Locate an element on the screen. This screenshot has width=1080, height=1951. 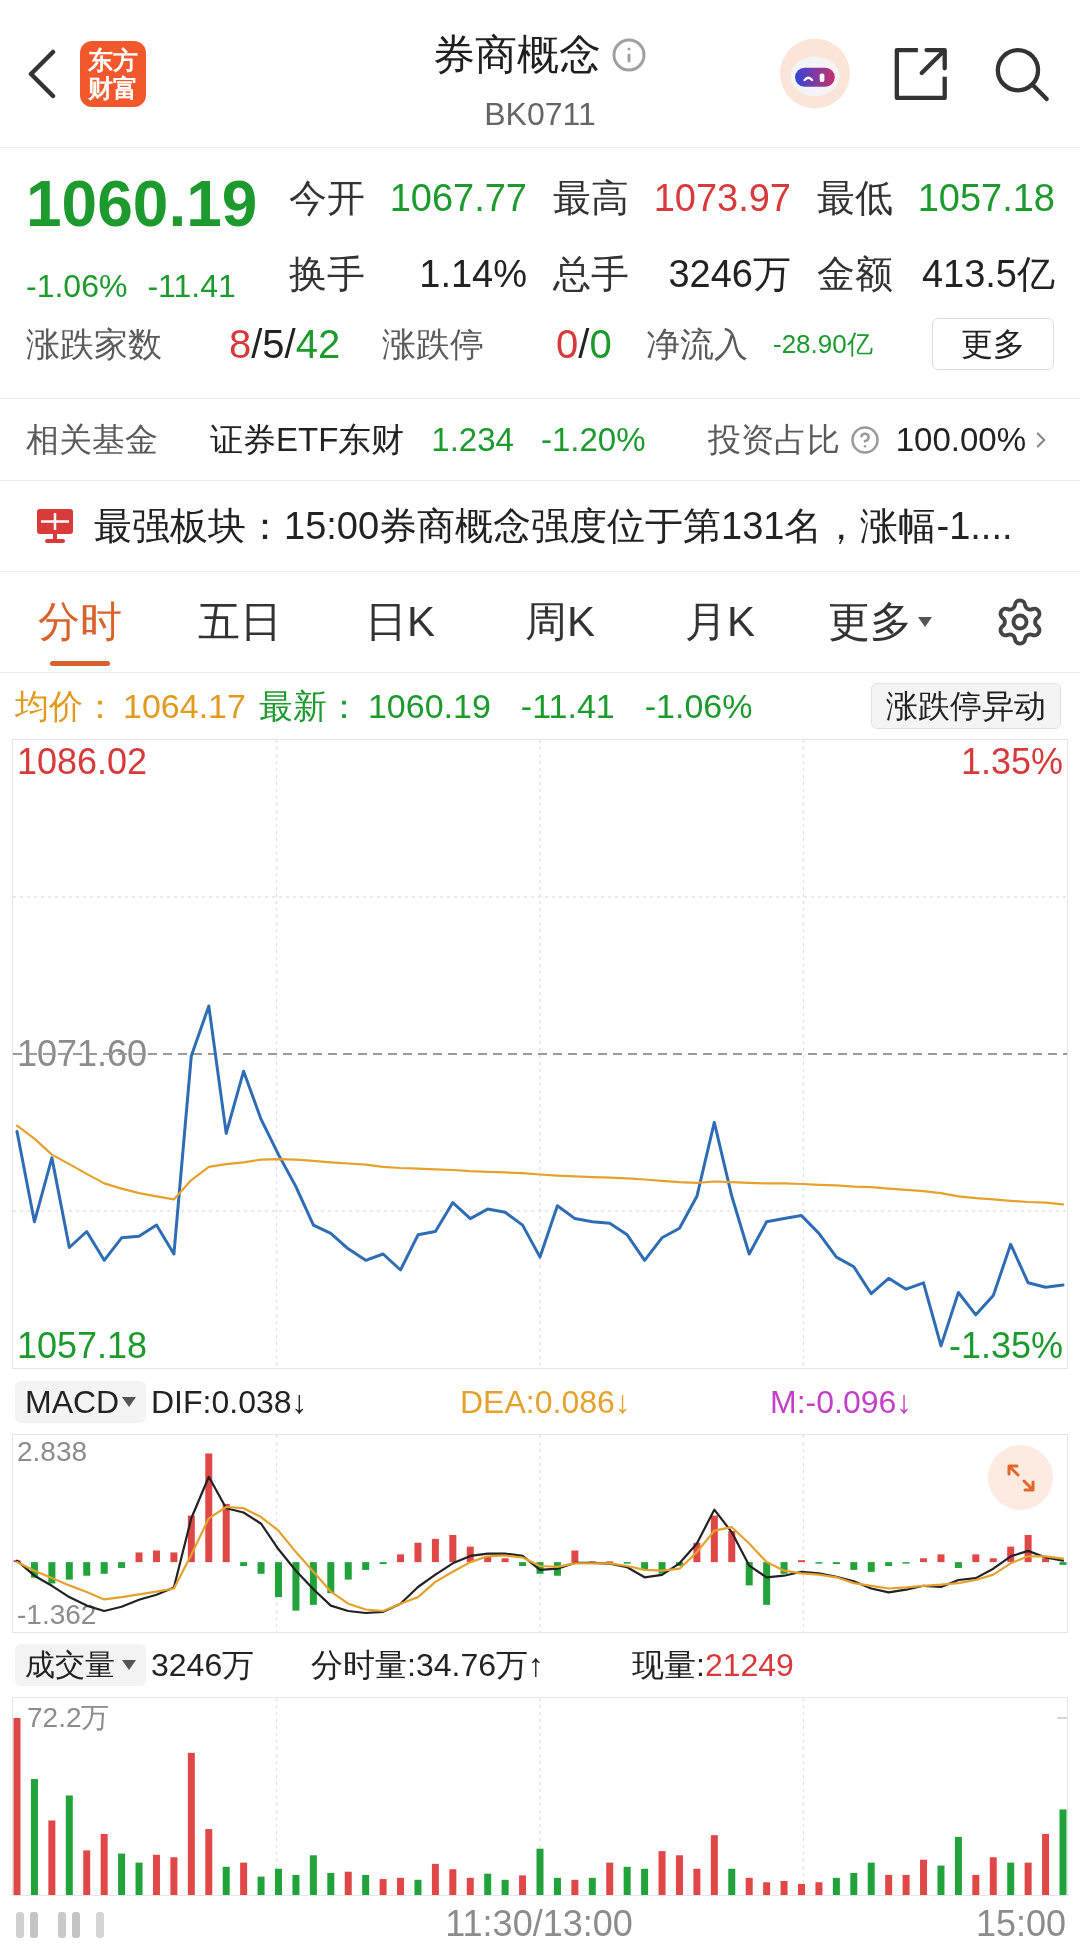
limit-label: 涨跌停 is located at coordinates (433, 344).